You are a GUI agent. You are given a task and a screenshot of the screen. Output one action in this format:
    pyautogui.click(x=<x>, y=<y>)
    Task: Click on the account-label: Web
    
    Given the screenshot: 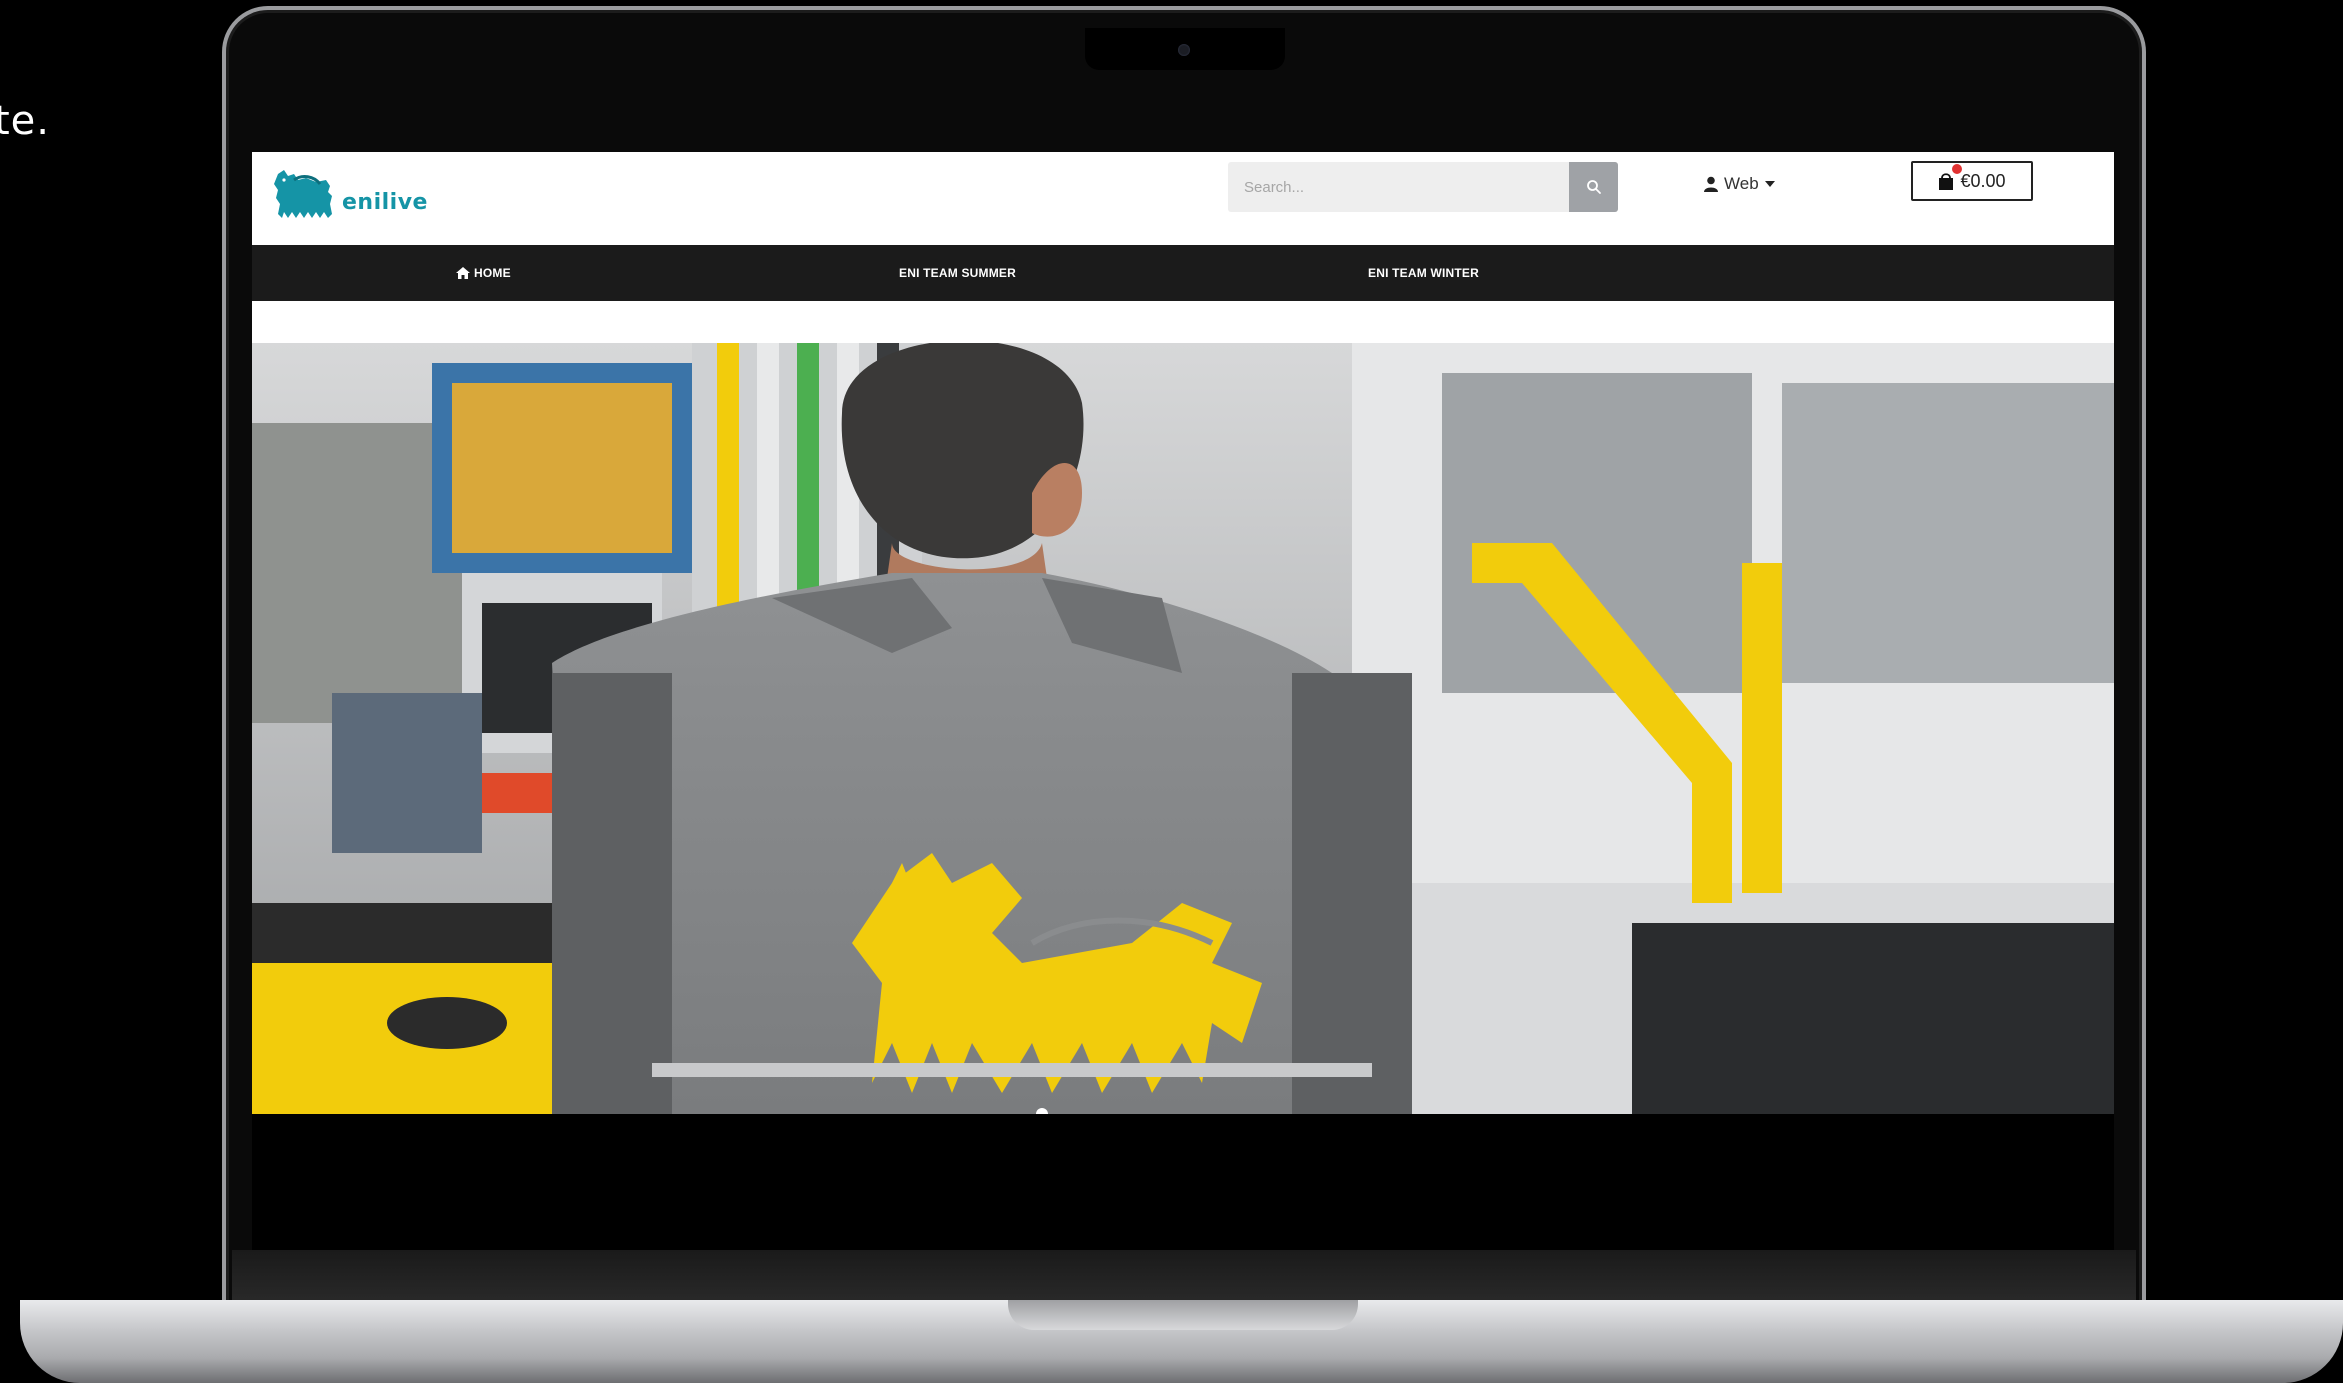 What is the action you would take?
    pyautogui.click(x=1741, y=183)
    